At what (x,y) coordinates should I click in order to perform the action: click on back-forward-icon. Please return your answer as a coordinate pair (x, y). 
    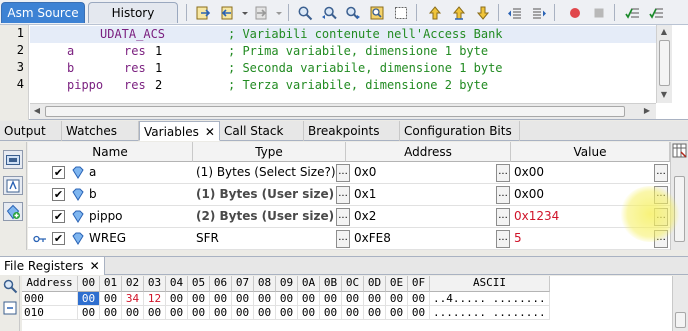
    Looking at the image, I should click on (203, 12).